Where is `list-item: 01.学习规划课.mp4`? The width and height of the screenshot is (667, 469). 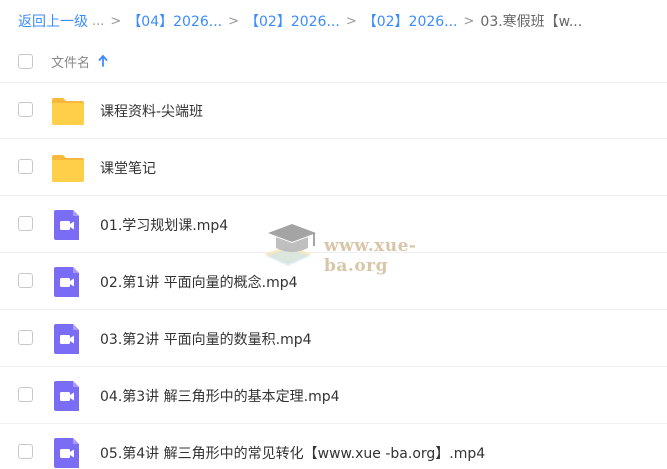 list-item: 01.学习规划课.mp4 is located at coordinates (333, 224).